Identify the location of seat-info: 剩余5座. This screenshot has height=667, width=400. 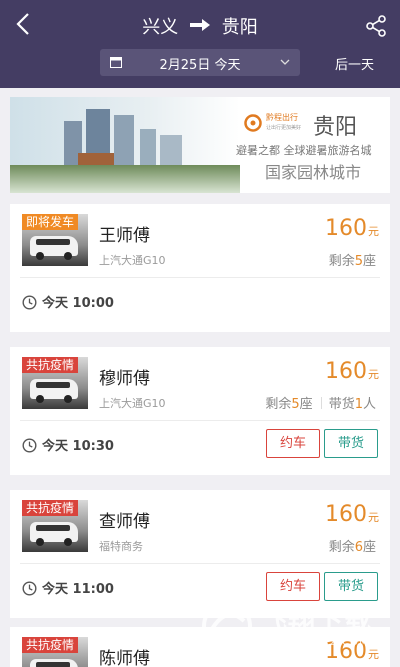
(352, 261).